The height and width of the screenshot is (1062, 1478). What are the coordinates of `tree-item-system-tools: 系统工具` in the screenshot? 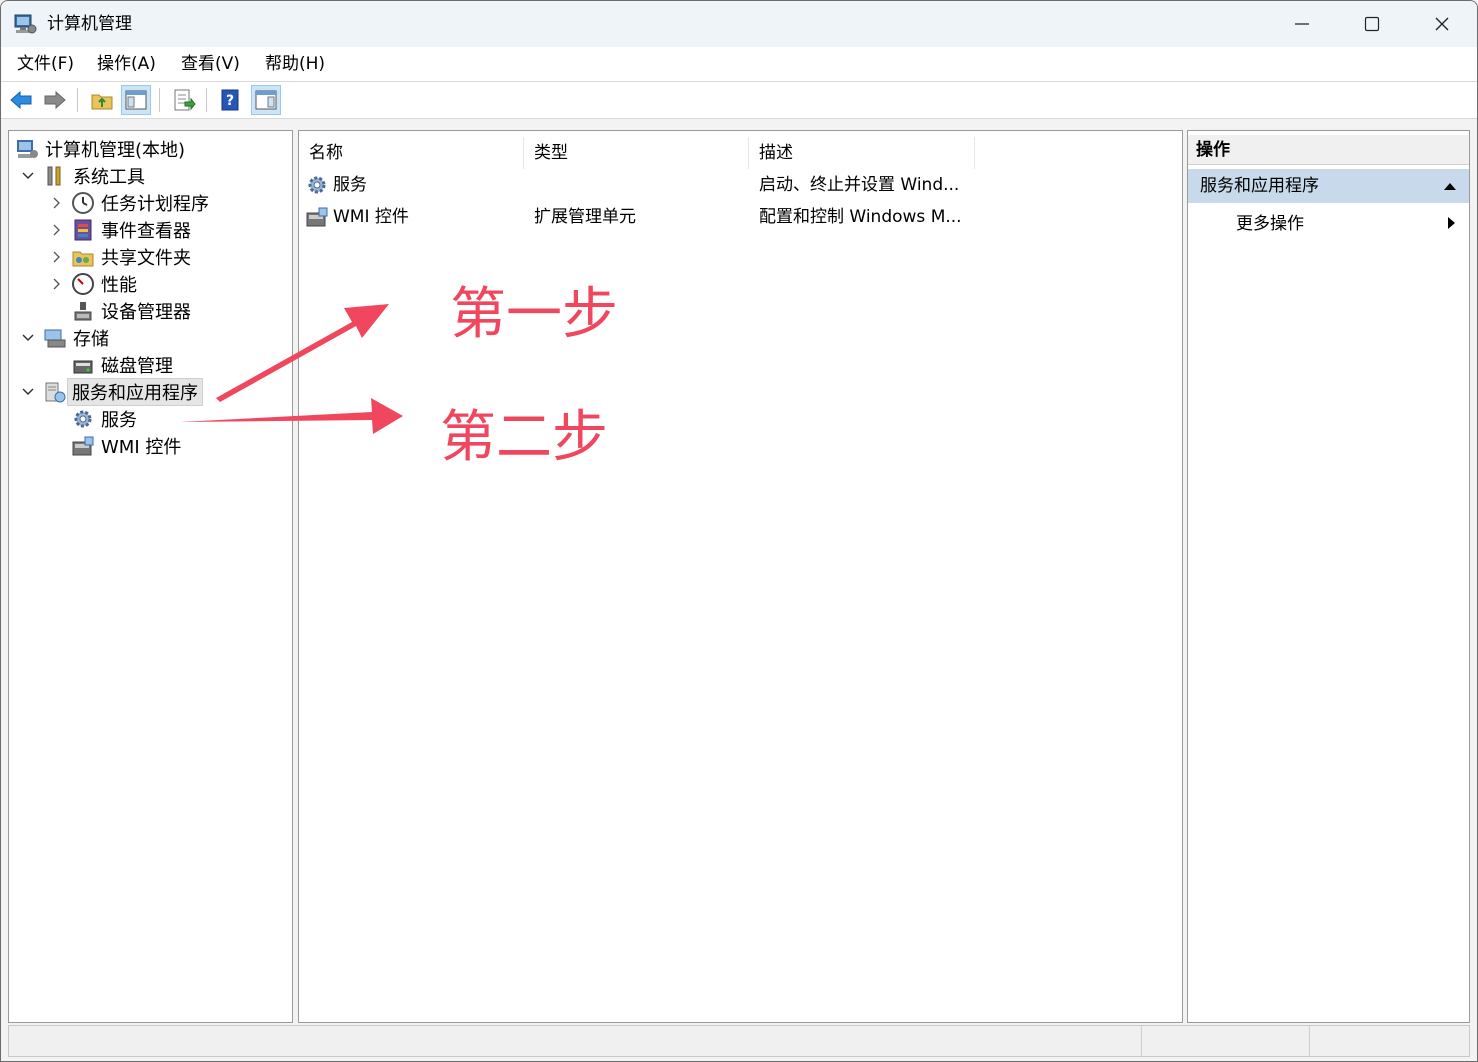 It's located at (82, 176).